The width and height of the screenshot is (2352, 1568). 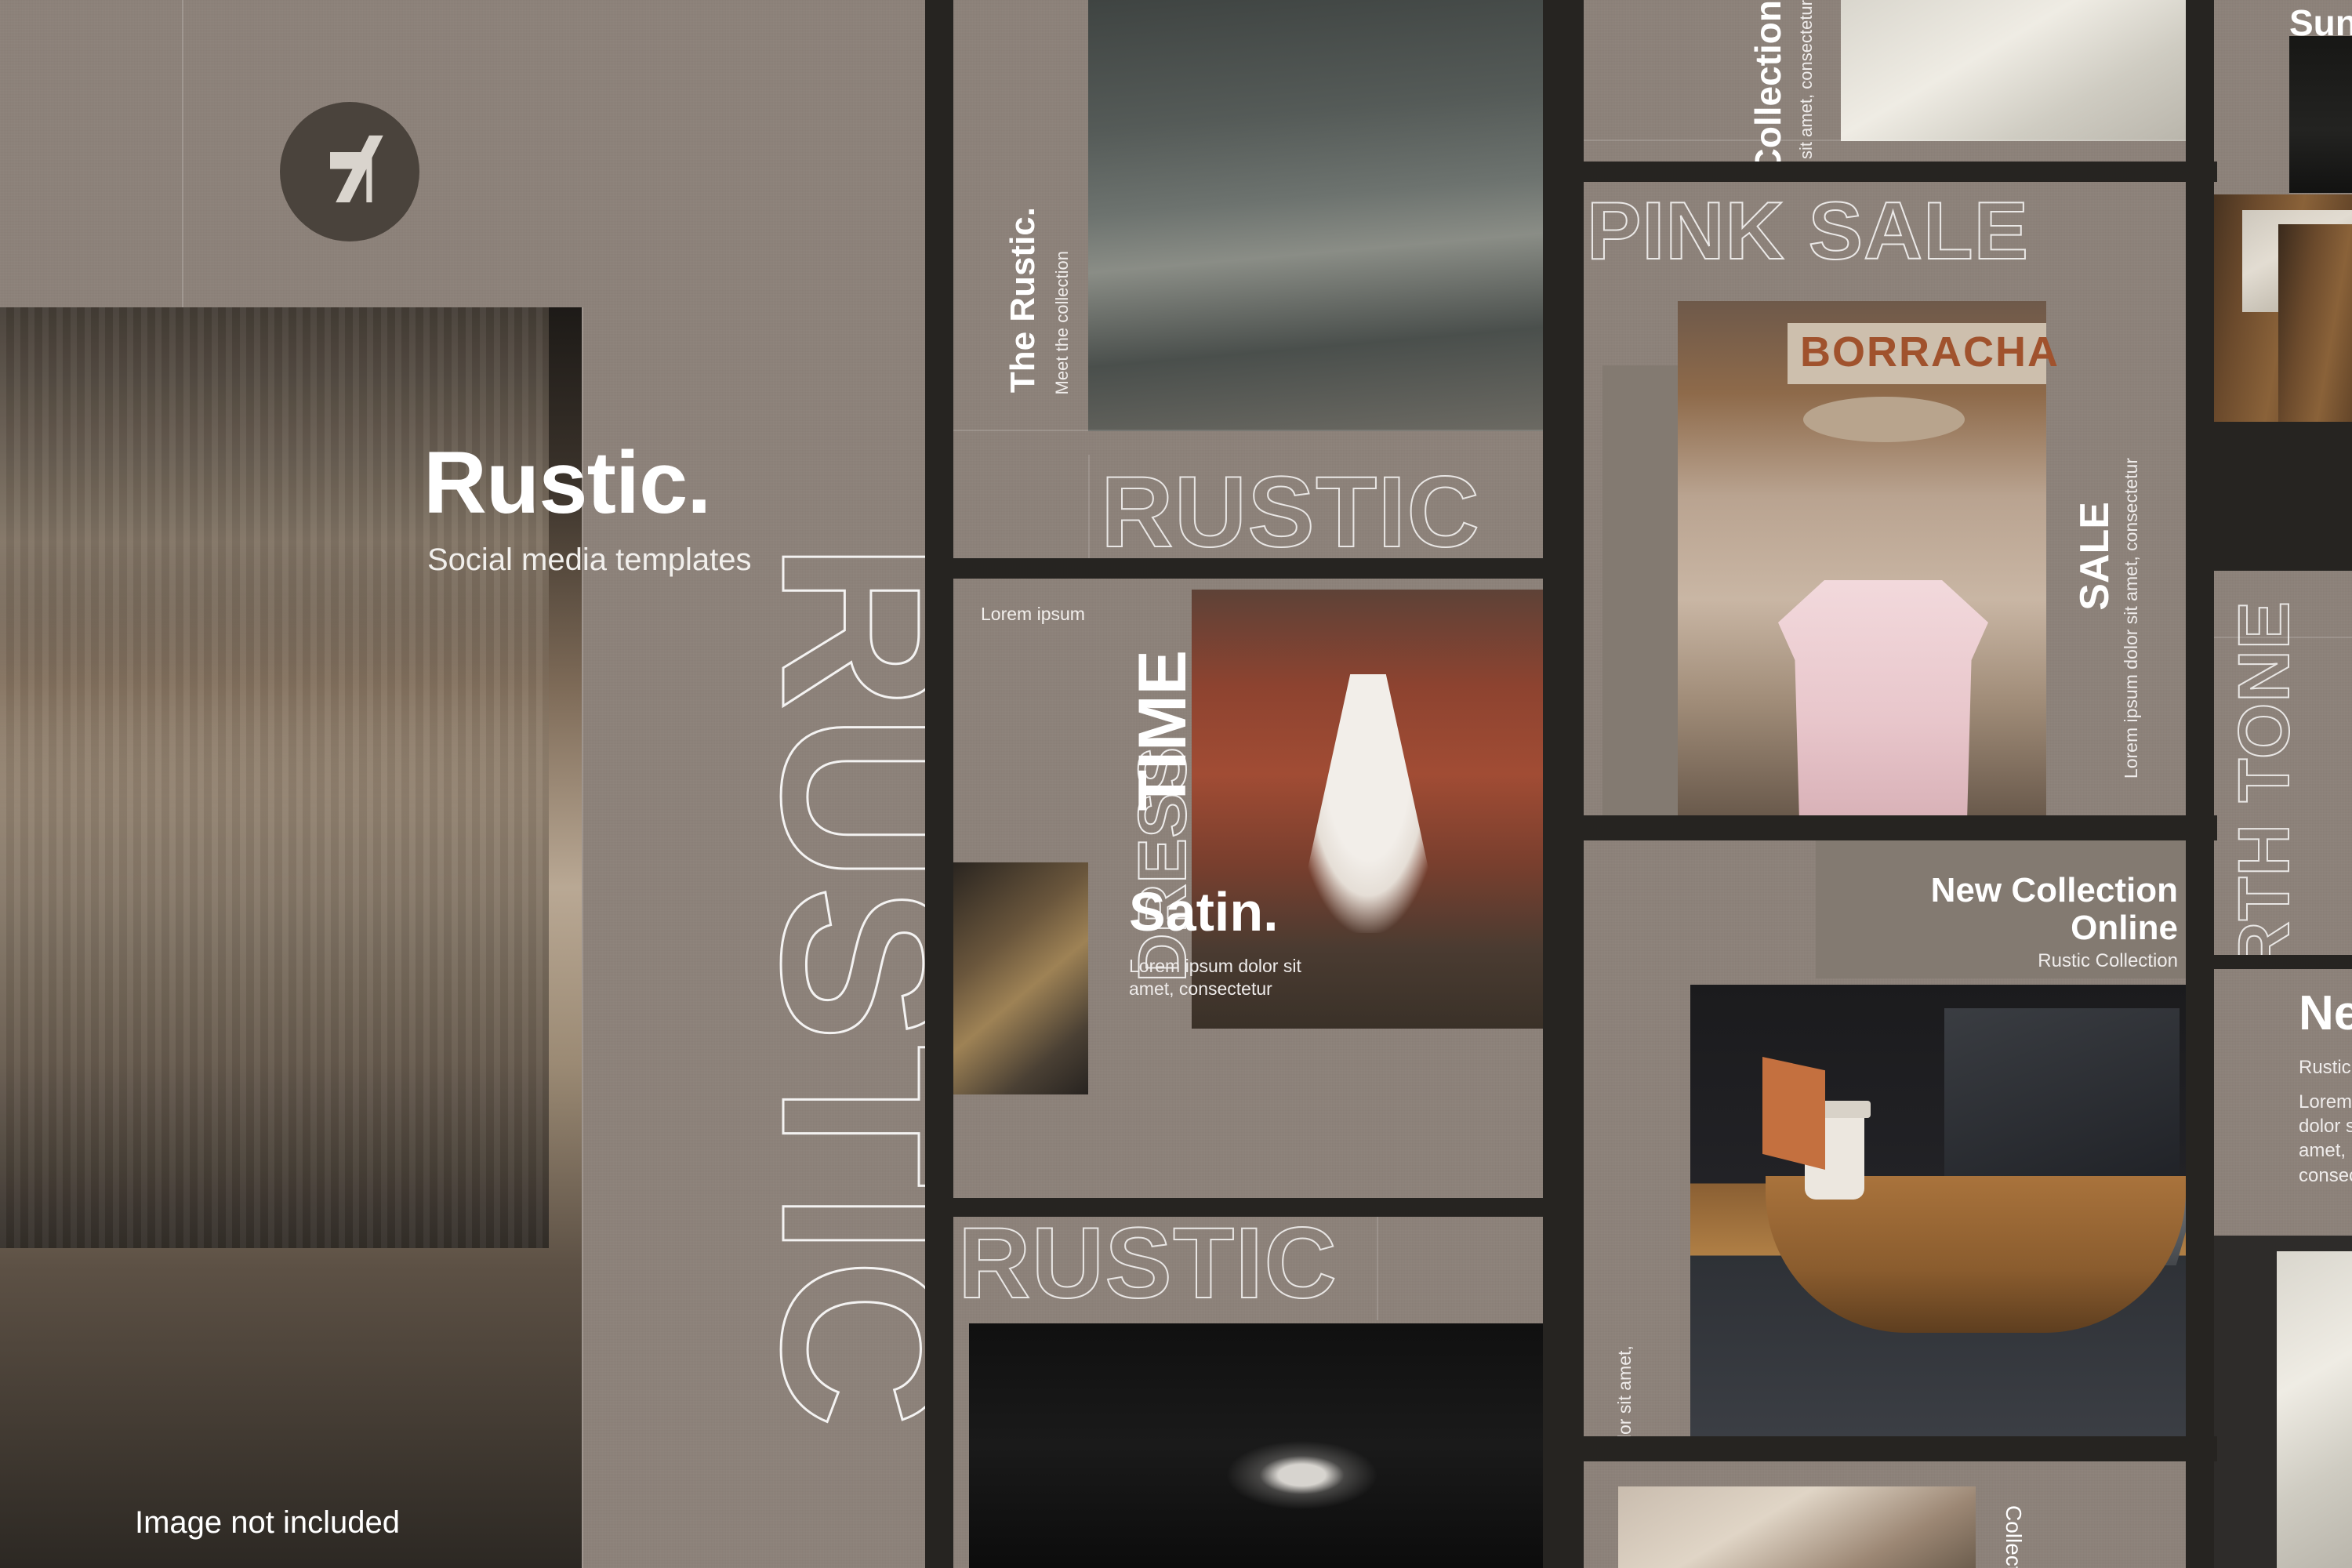 I want to click on dress-time-eyebrow: Lorem ipsum, so click(x=1033, y=614).